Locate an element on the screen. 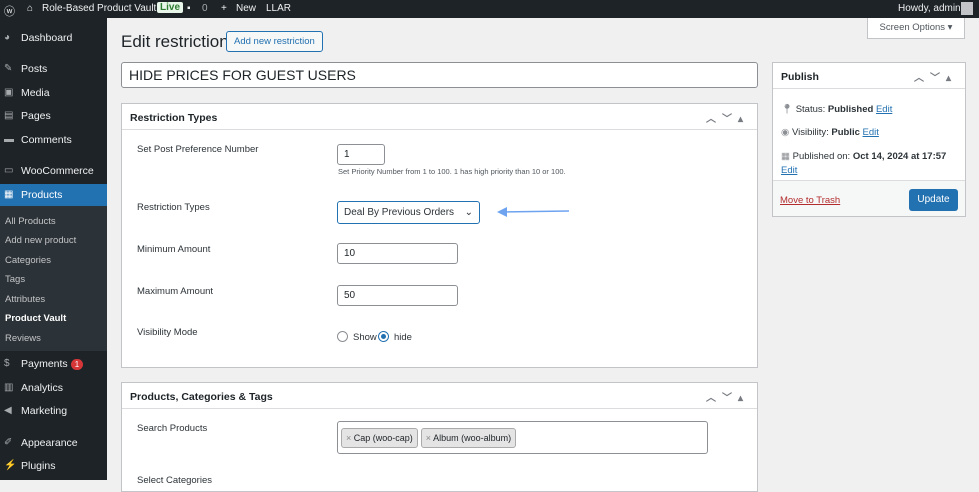 The height and width of the screenshot is (492, 979). restriction-type-select: Deal By Previous Orders ⌄ is located at coordinates (408, 212).